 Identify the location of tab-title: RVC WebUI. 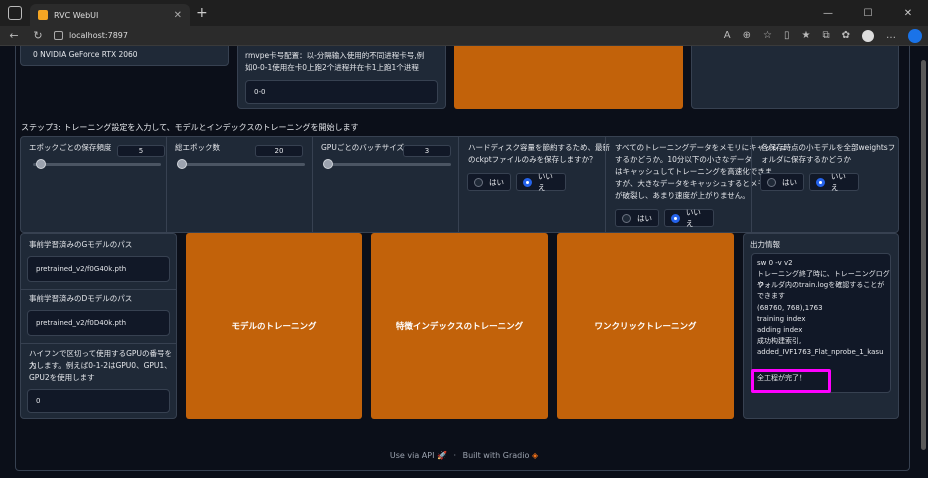
(76, 15).